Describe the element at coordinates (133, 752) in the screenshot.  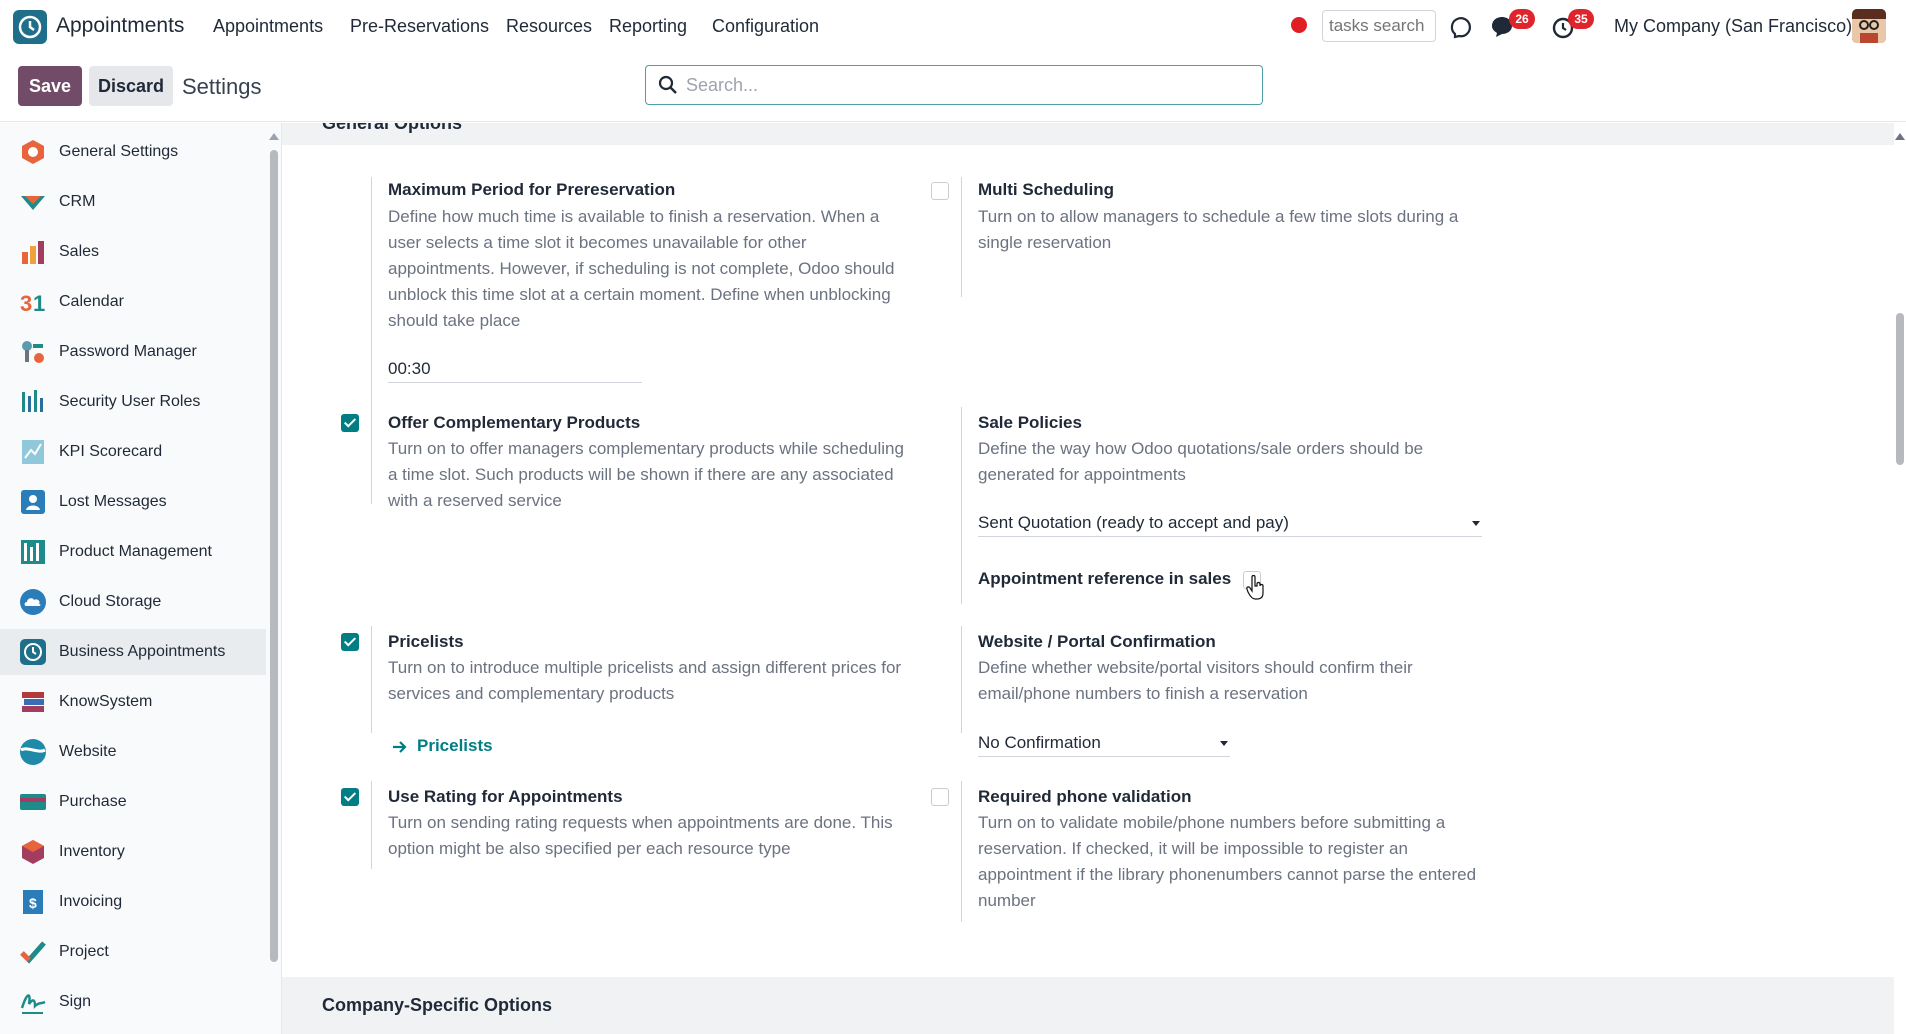
I see `sidebar-item-website: Website` at that location.